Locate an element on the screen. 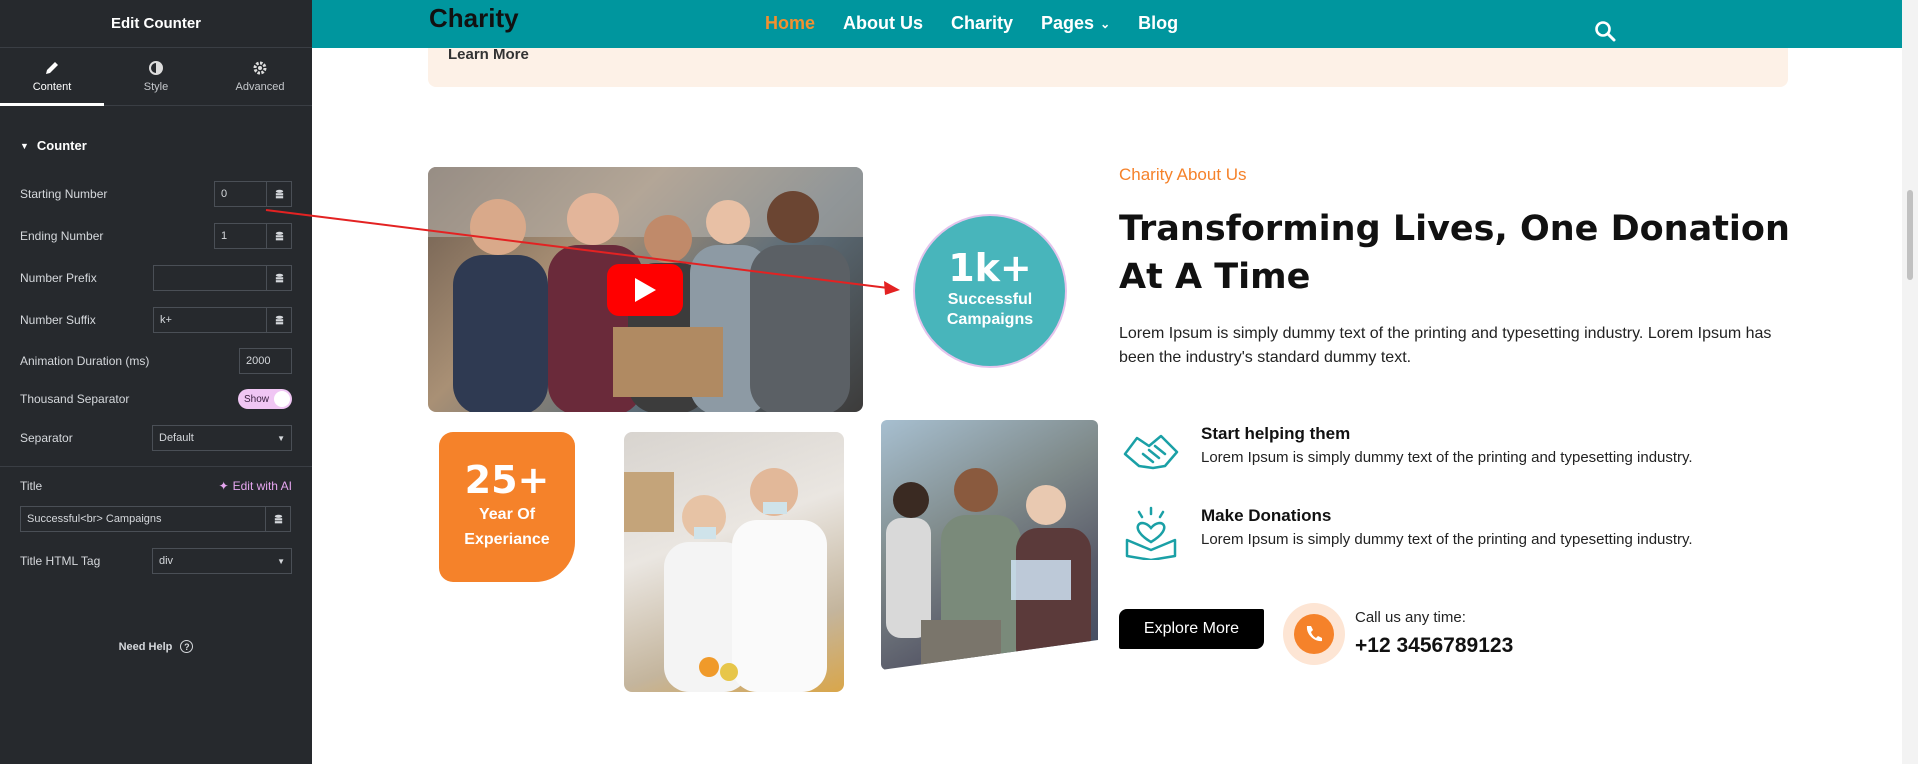 This screenshot has width=1918, height=764. field-separator: Separator Default ▼ is located at coordinates (156, 438).